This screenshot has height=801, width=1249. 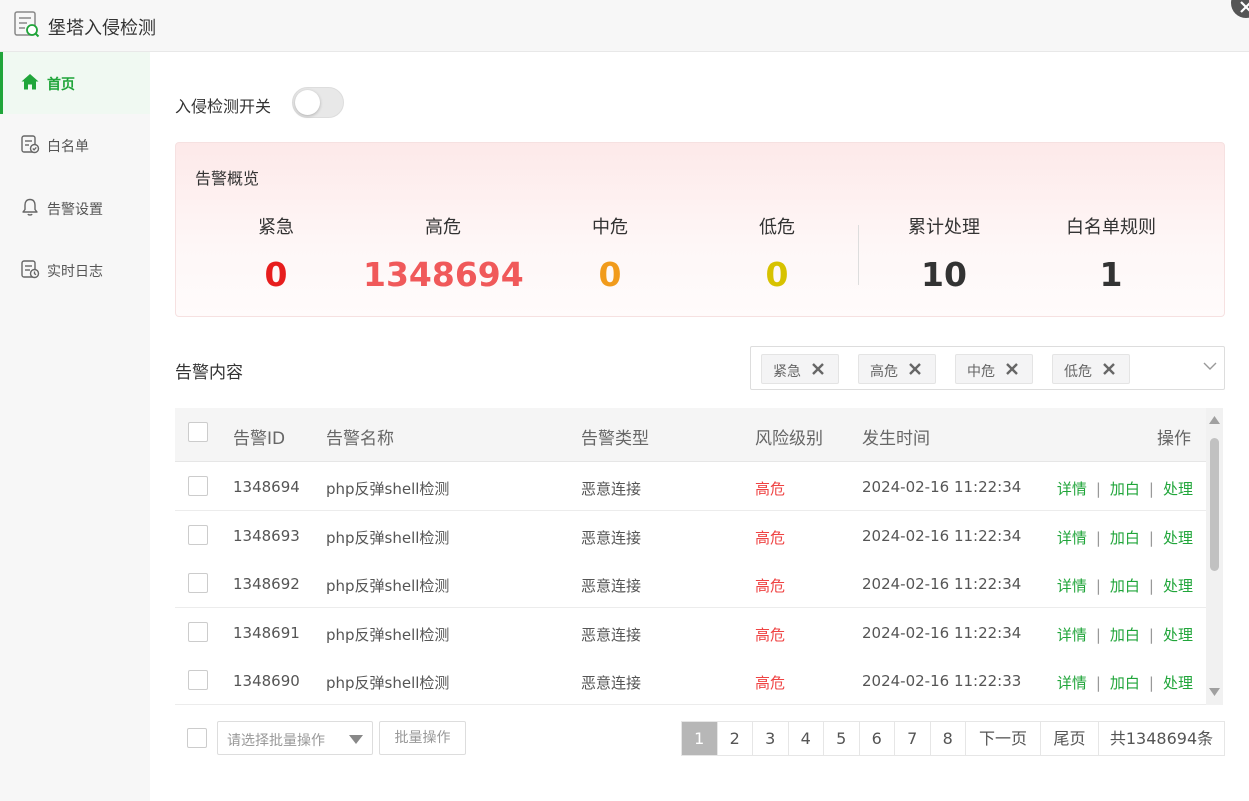 I want to click on page-button-8: 8, so click(x=948, y=738).